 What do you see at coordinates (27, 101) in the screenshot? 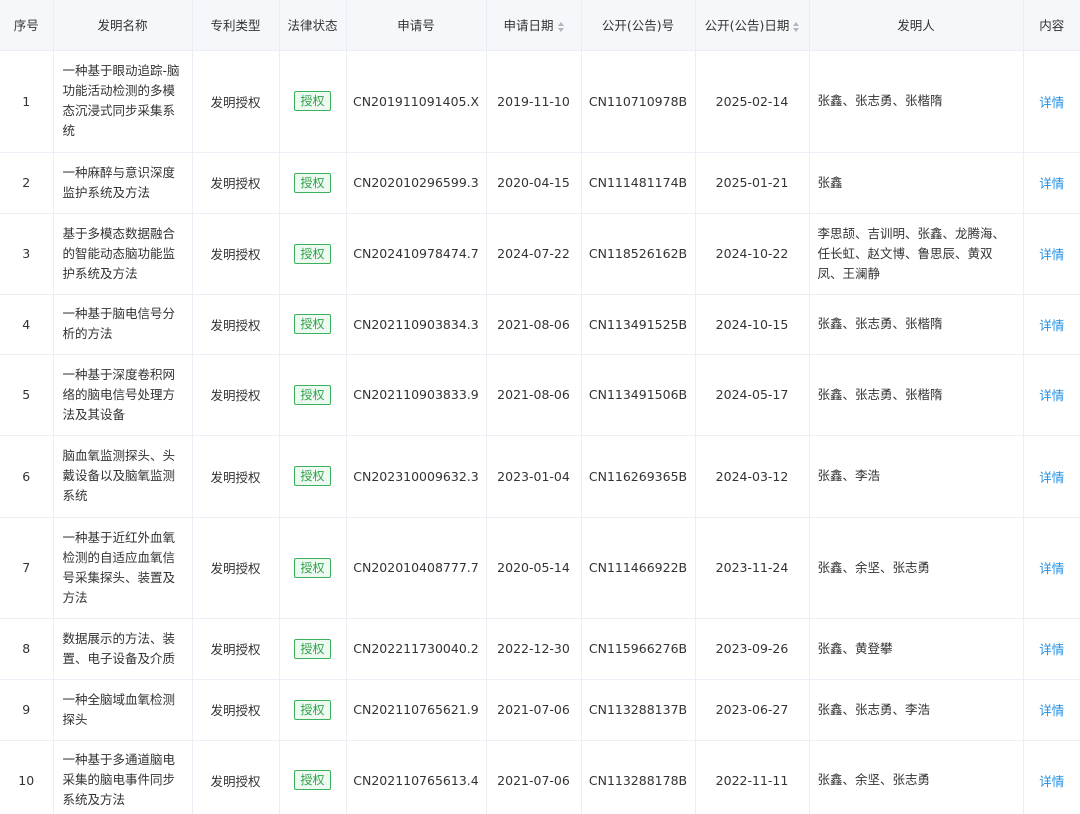
I see `cell-index: 1` at bounding box center [27, 101].